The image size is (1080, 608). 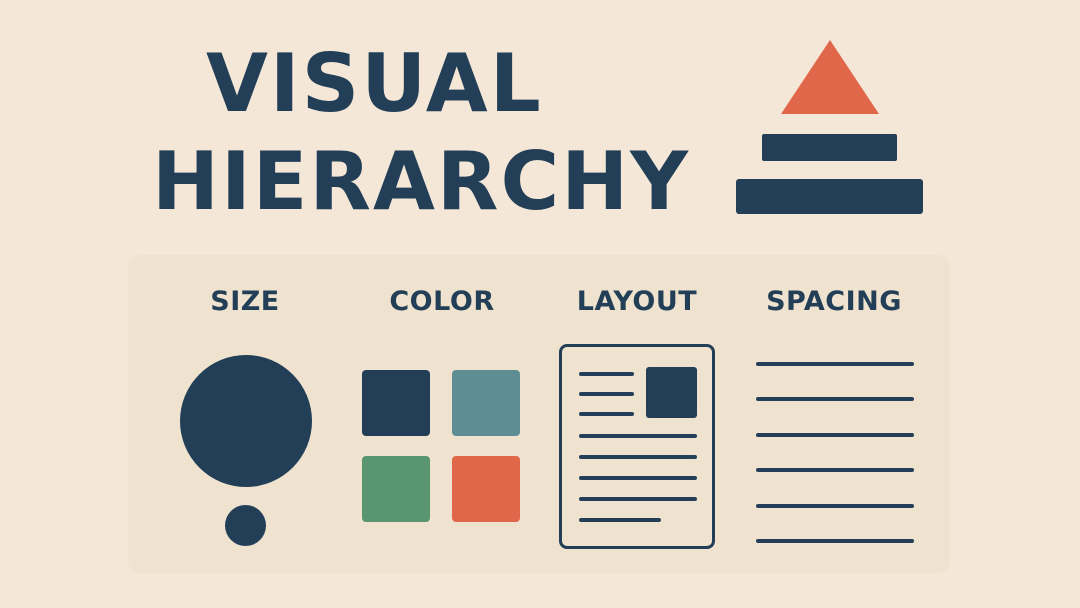 What do you see at coordinates (671, 392) in the screenshot?
I see `document-image-block` at bounding box center [671, 392].